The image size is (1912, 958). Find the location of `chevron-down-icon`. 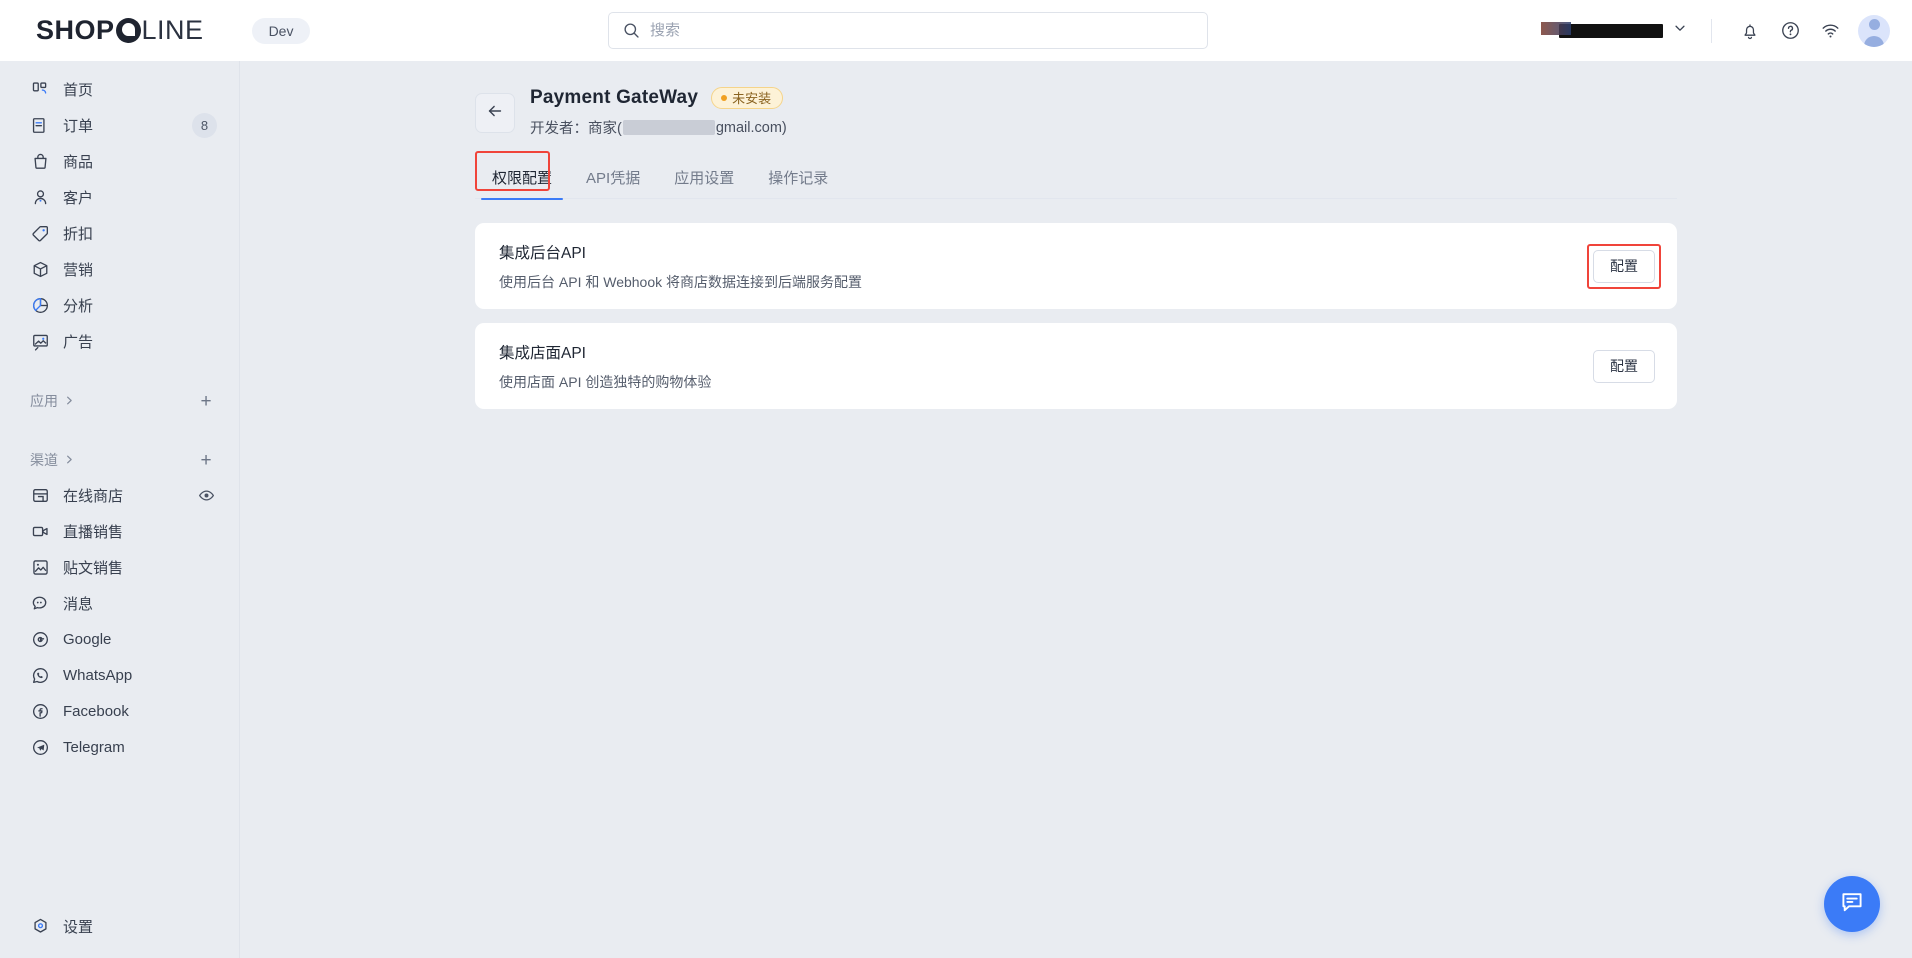

chevron-down-icon is located at coordinates (1680, 30).